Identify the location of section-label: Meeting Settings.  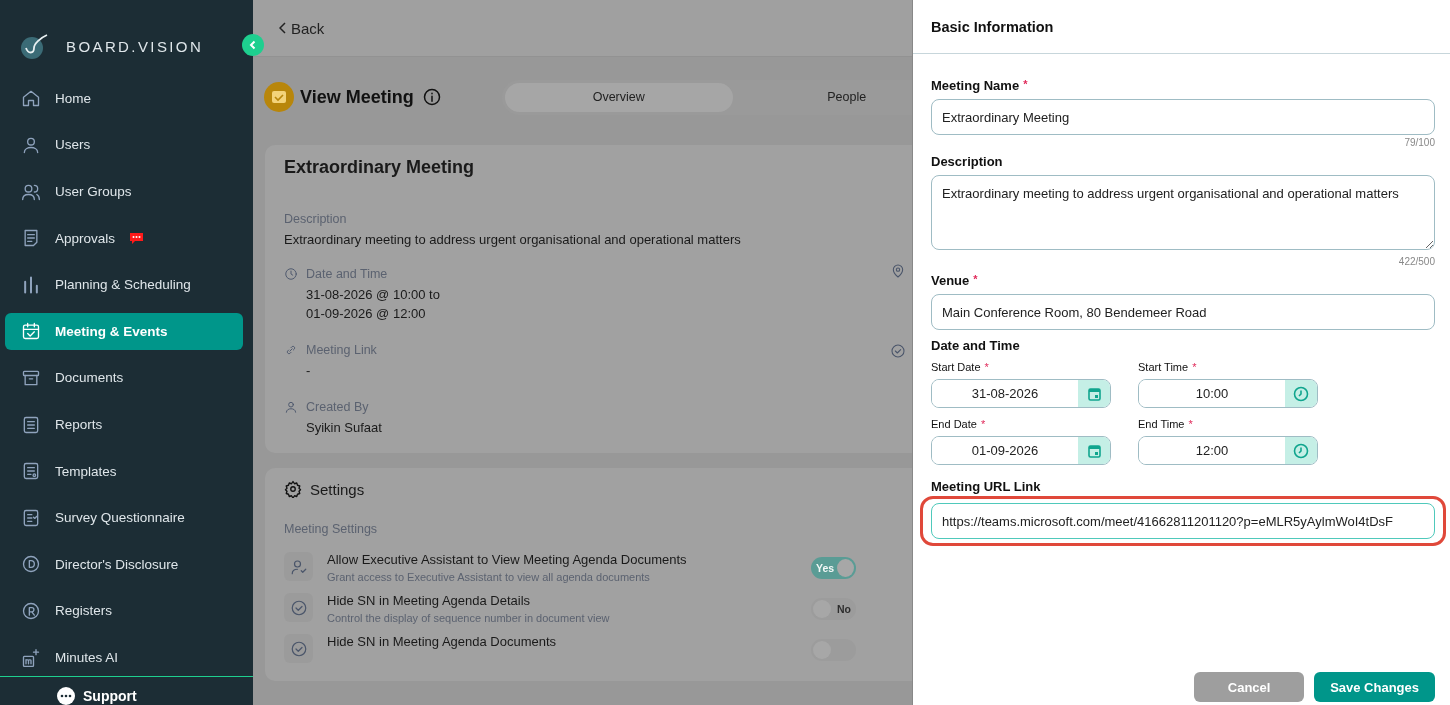
(331, 529).